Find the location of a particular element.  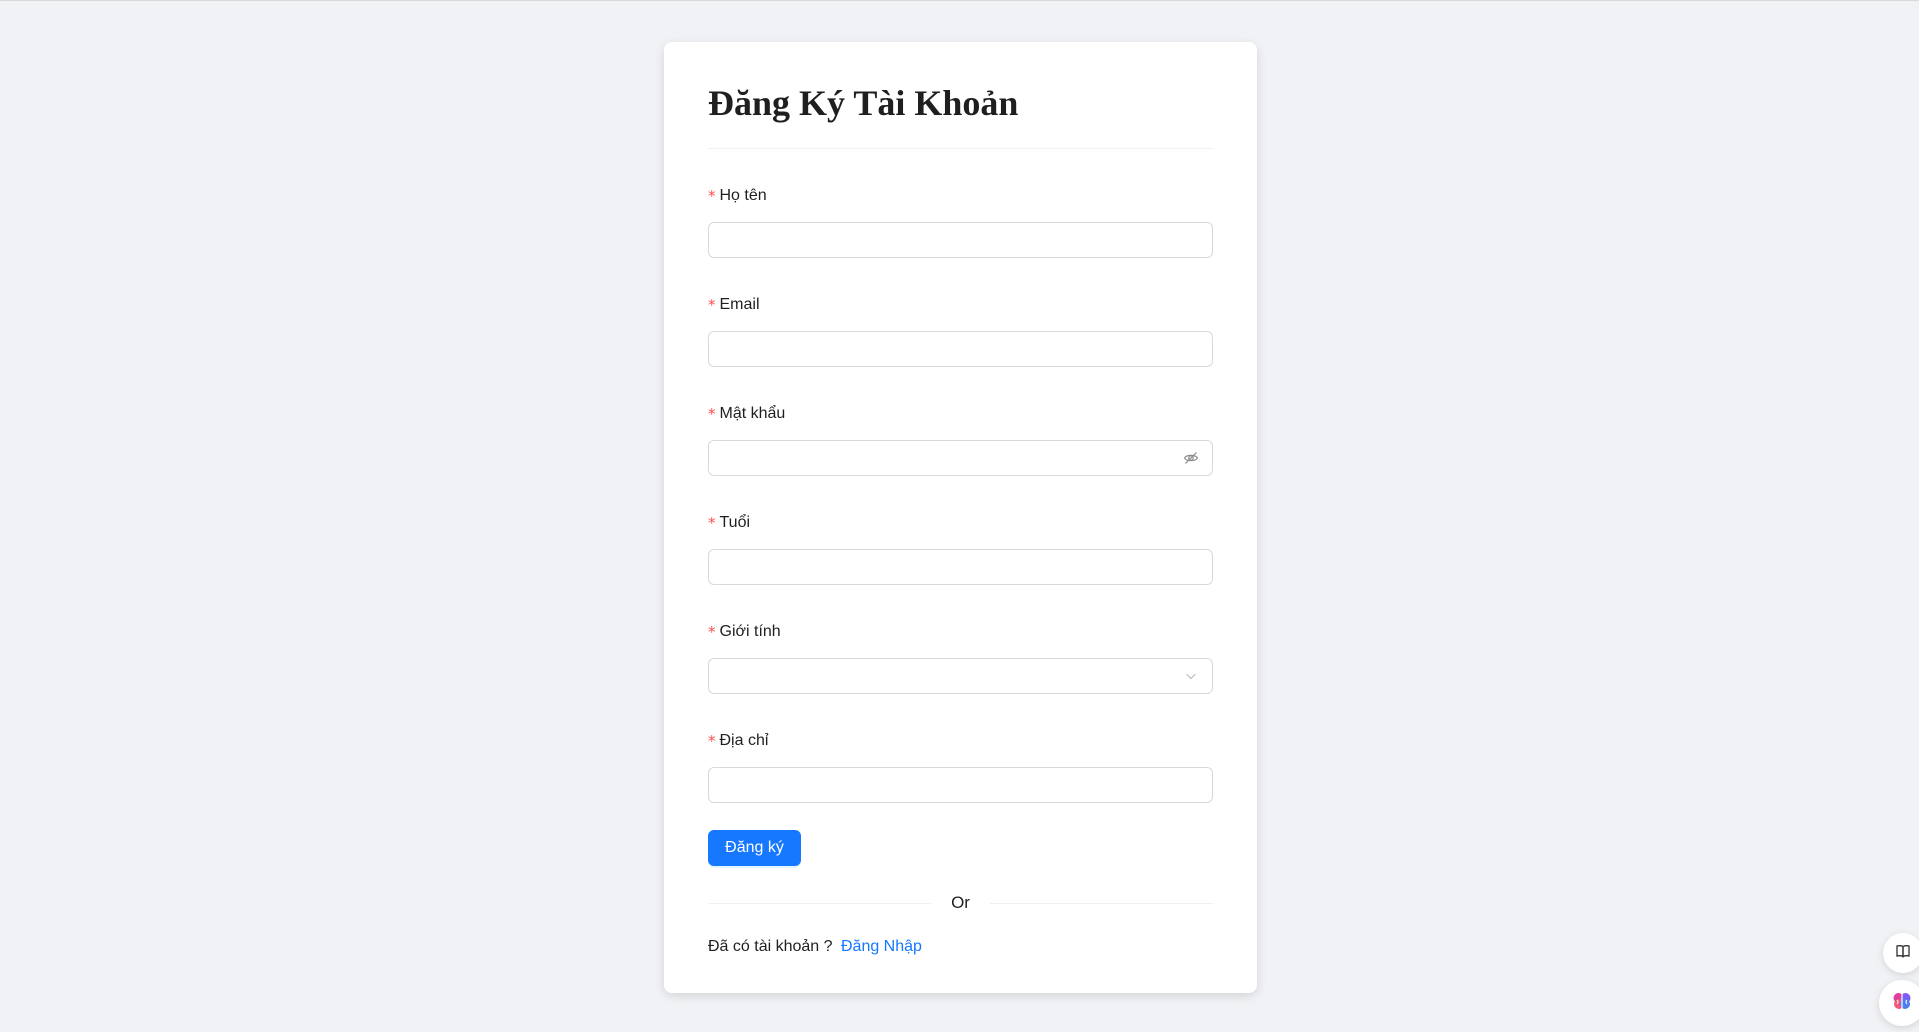

form-item-email: * Email is located at coordinates (960, 330).